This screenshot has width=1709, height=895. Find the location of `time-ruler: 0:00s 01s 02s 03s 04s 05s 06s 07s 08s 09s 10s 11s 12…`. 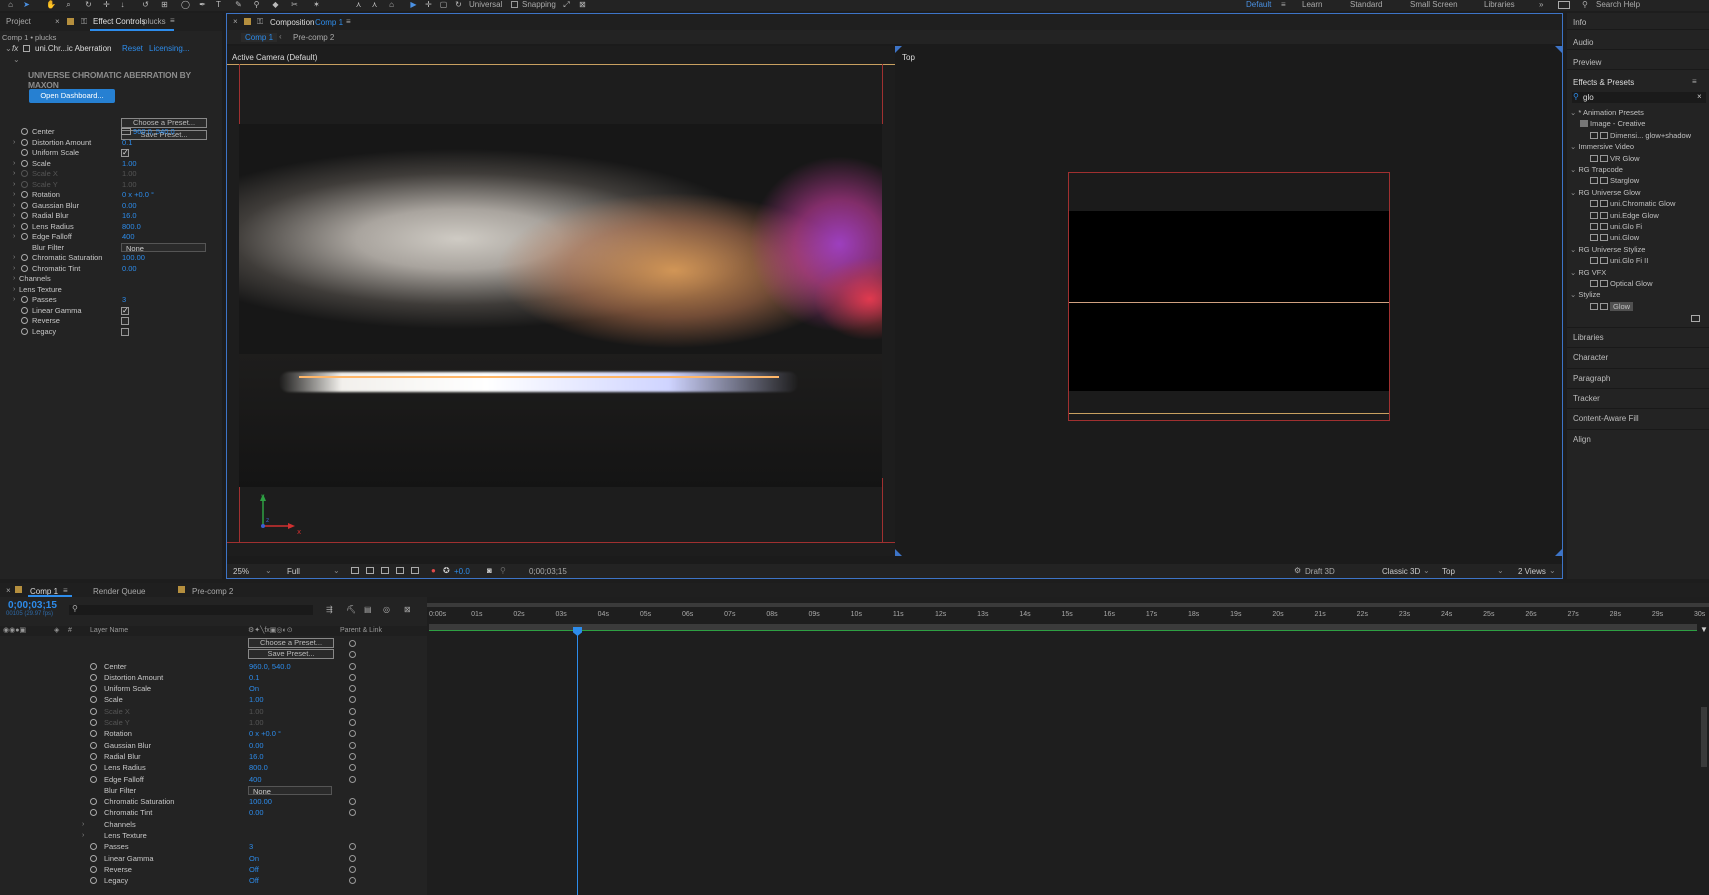

time-ruler: 0:00s 01s 02s 03s 04s 05s 06s 07s 08s 09s 10s 11s 12… is located at coordinates (1068, 615).